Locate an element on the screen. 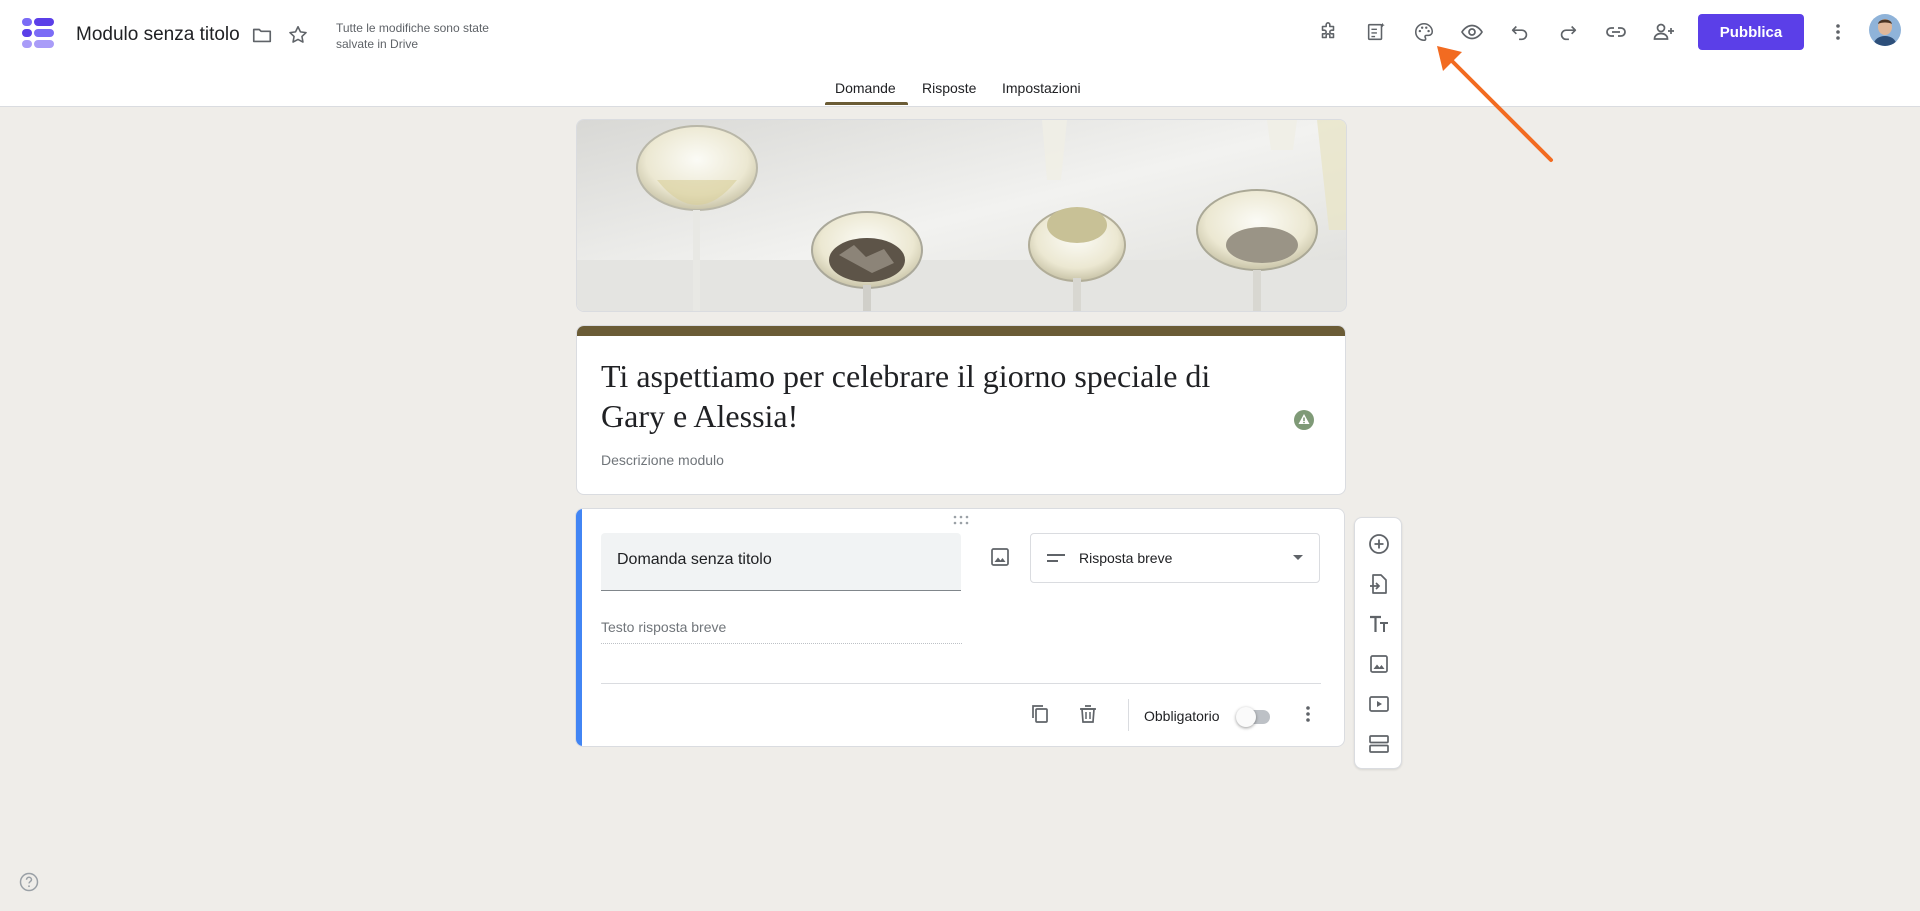 Image resolution: width=1920 pixels, height=911 pixels. folder-icon is located at coordinates (262, 35).